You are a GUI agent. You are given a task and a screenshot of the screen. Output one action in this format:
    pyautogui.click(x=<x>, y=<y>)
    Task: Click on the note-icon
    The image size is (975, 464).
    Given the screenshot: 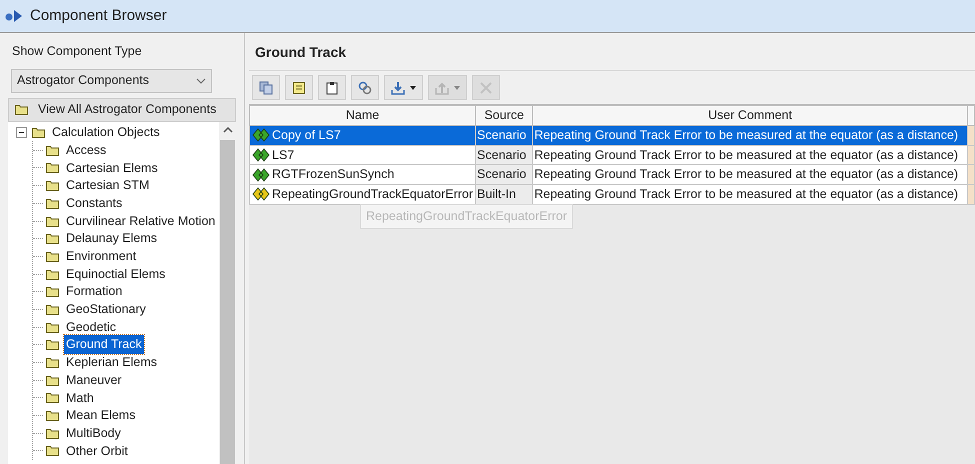 What is the action you would take?
    pyautogui.click(x=299, y=87)
    